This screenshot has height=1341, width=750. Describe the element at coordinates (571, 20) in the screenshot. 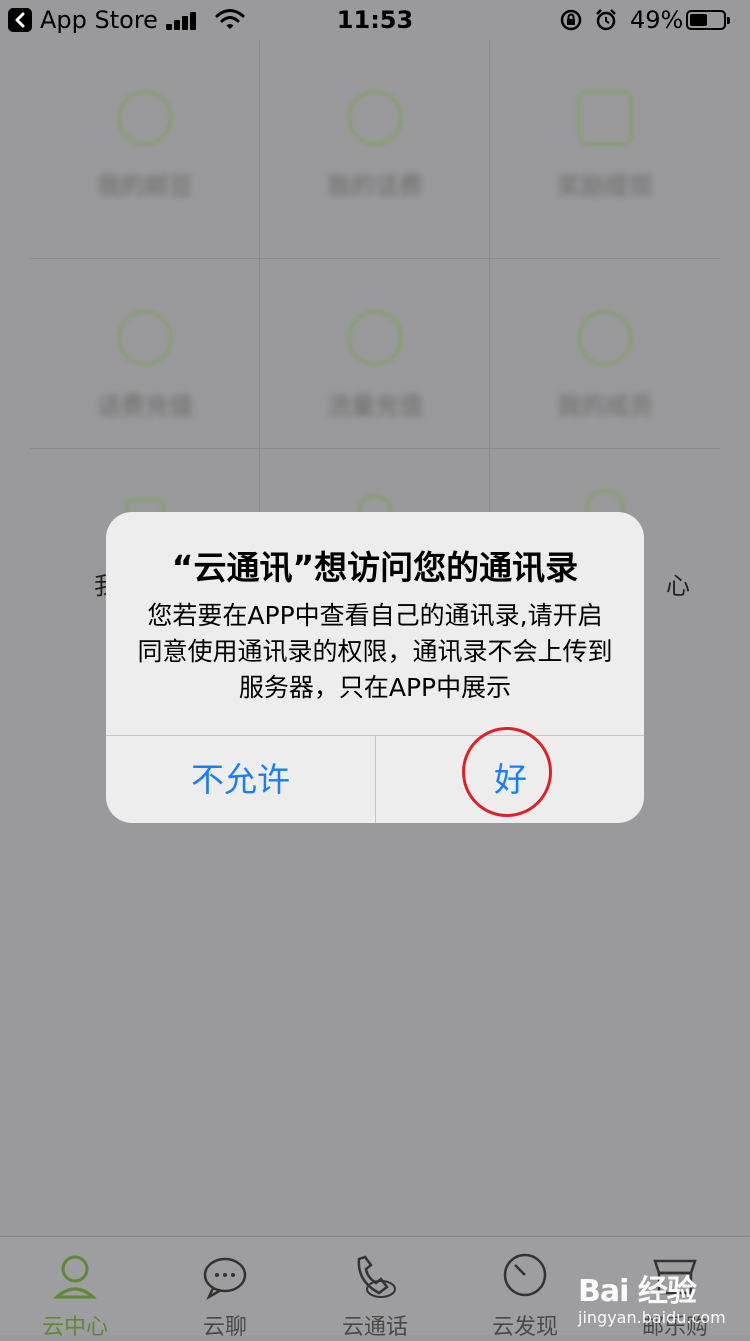

I see `rotation-lock-icon` at that location.